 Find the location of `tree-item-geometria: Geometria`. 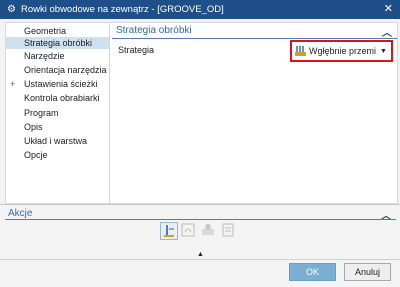

tree-item-geometria: Geometria is located at coordinates (57, 31).